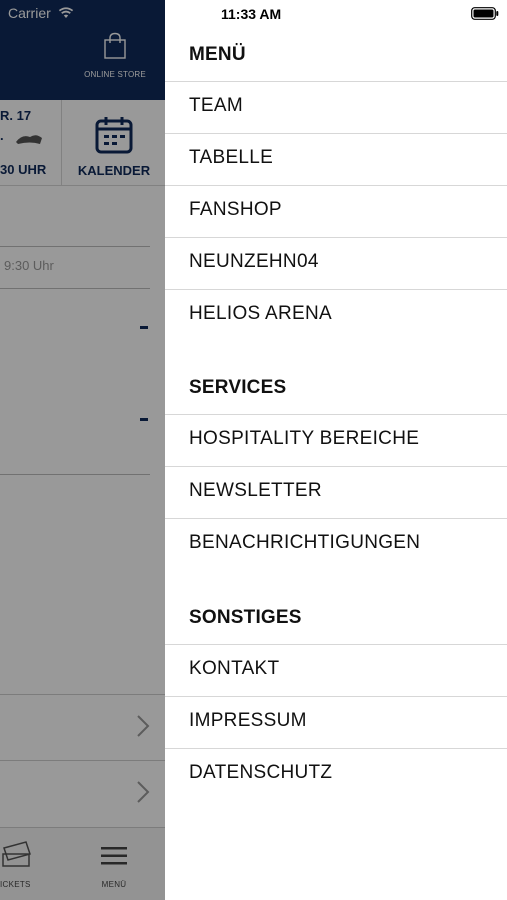 The height and width of the screenshot is (900, 507). I want to click on menu-item-kontakt: KONTAKT, so click(336, 670).